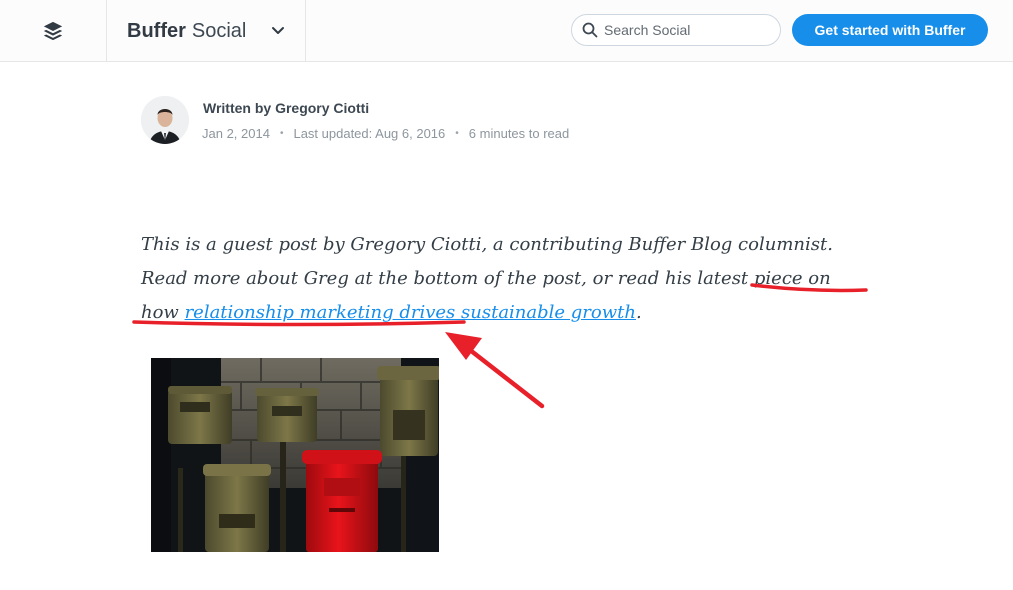  What do you see at coordinates (495, 370) in the screenshot?
I see `annotation-arrow` at bounding box center [495, 370].